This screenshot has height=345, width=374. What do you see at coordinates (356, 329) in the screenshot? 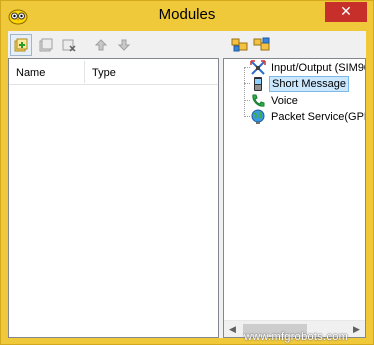
I see `scroll-right-button: ▶` at bounding box center [356, 329].